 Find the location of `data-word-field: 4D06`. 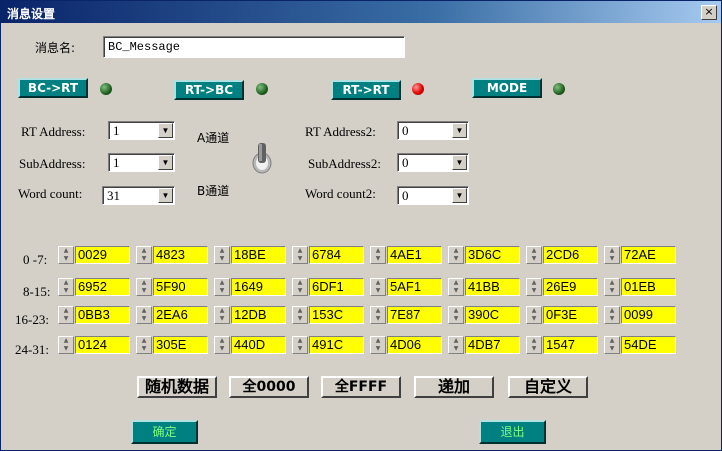

data-word-field: 4D06 is located at coordinates (414, 345).